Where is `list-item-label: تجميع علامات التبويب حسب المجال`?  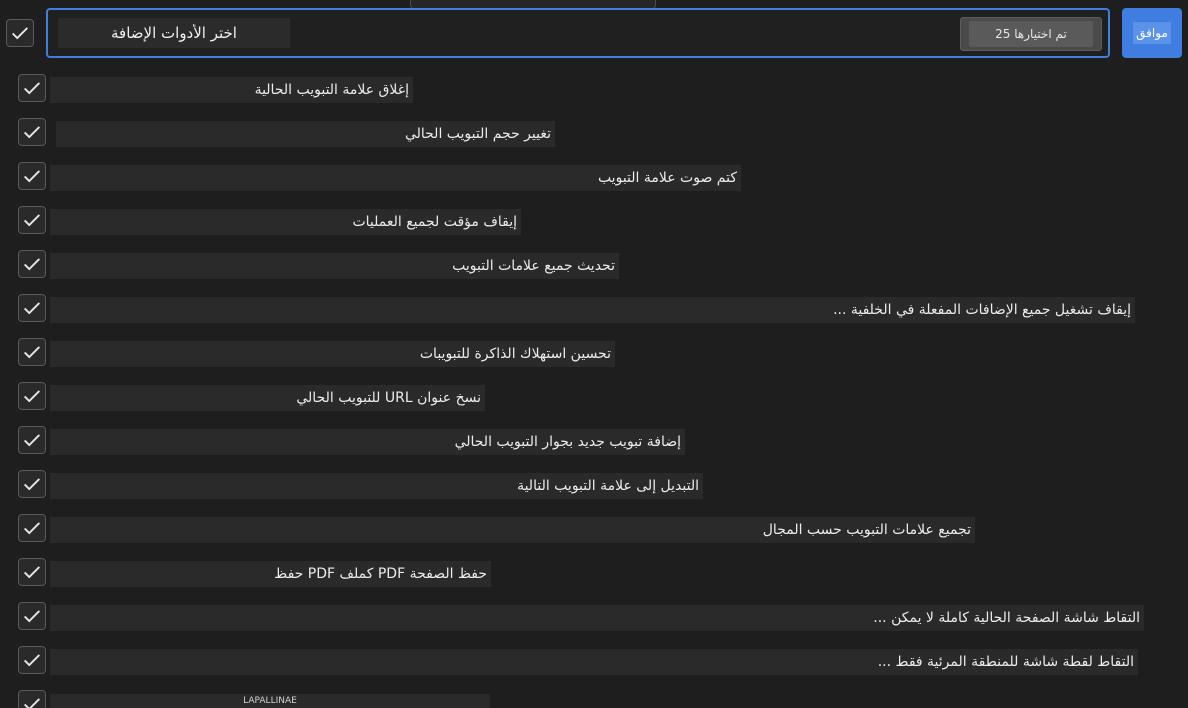
list-item-label: تجميع علامات التبويب حسب المجال is located at coordinates (512, 530).